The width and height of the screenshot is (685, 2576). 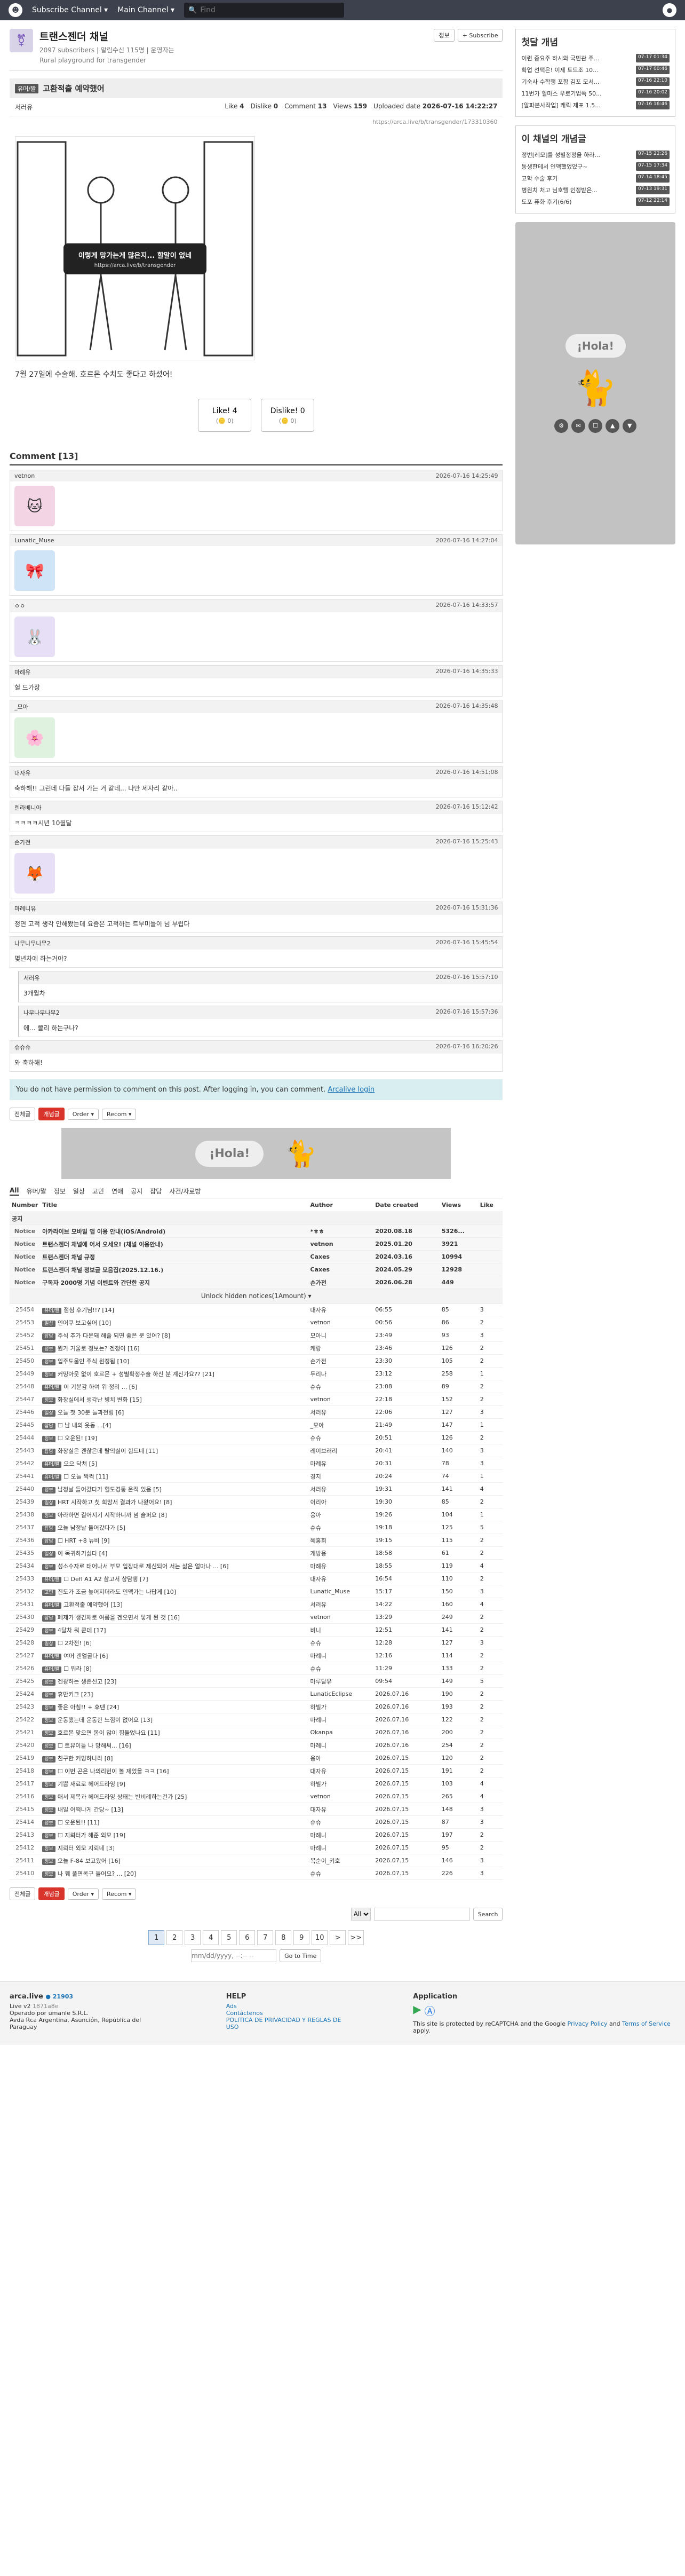 What do you see at coordinates (79, 1191) in the screenshot?
I see `category-tab: 일상` at bounding box center [79, 1191].